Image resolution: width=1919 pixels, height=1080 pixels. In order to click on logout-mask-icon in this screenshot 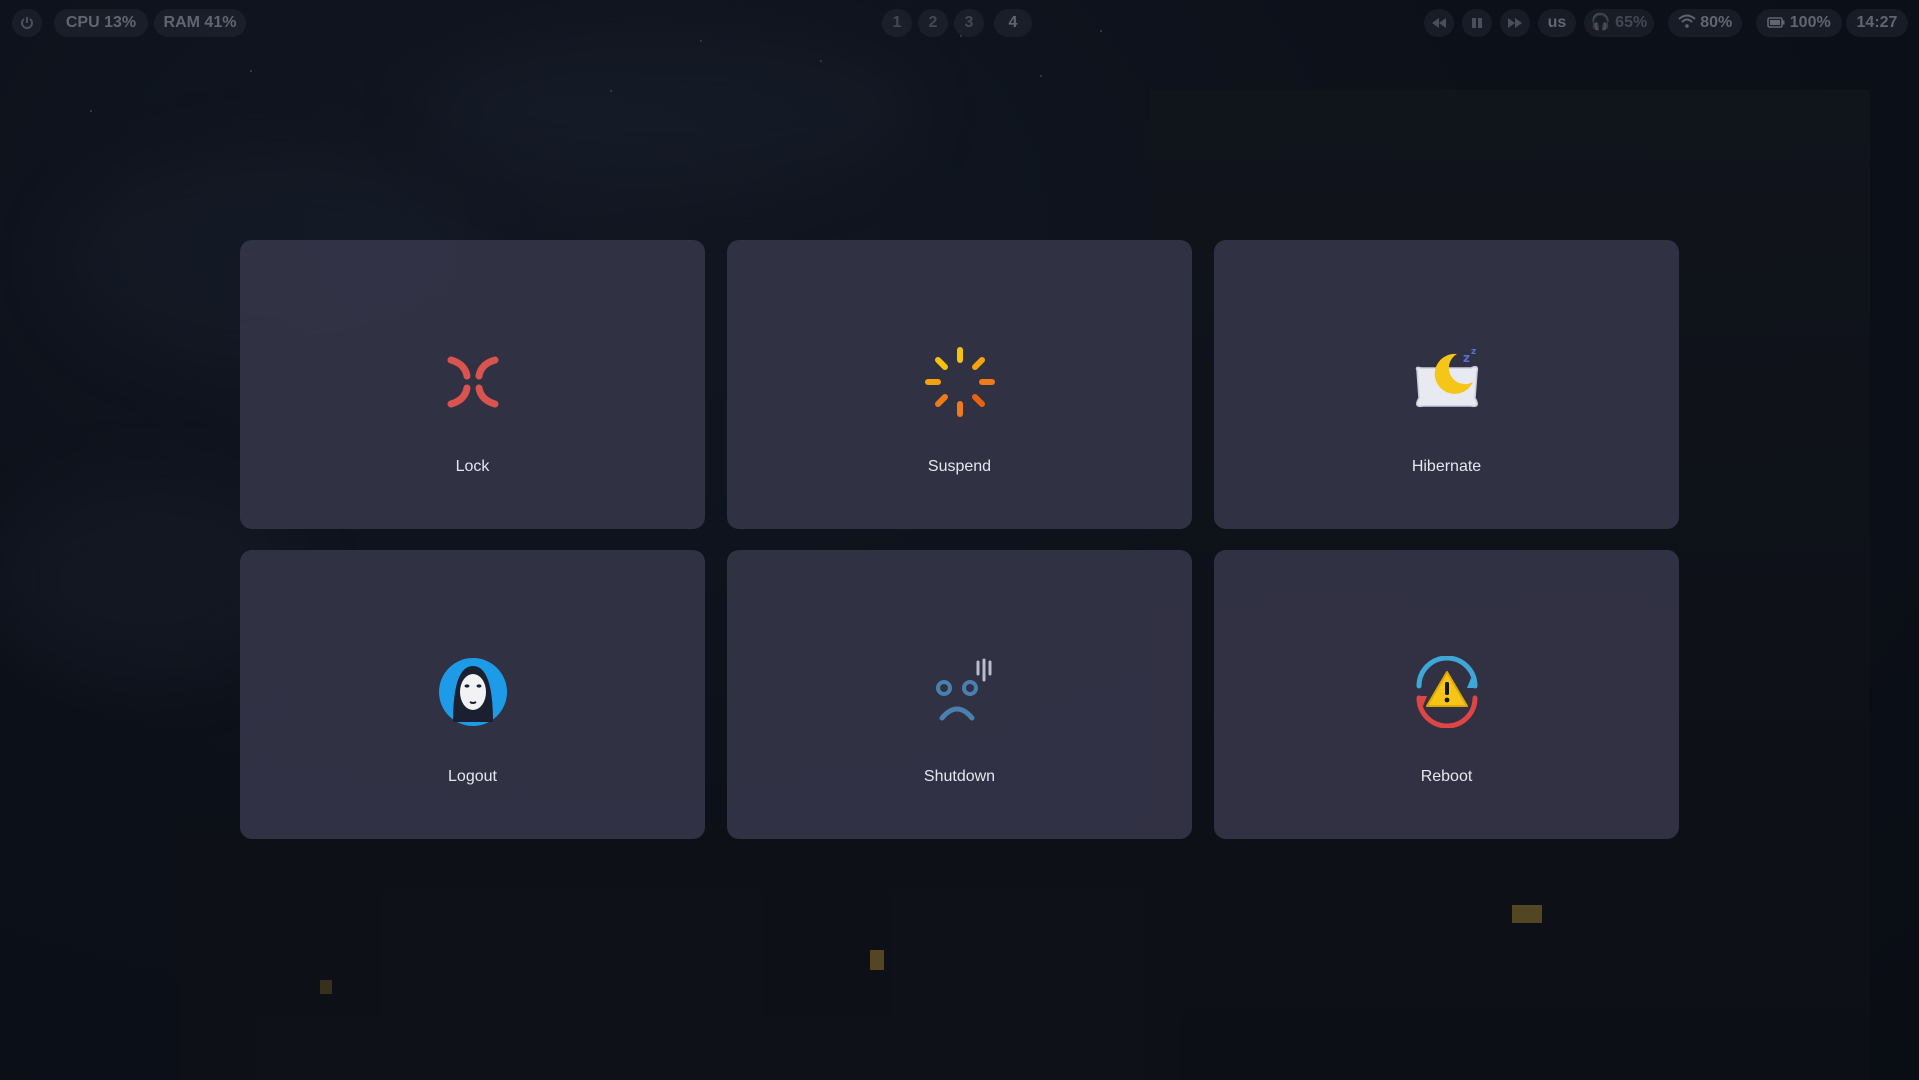, I will do `click(473, 692)`.